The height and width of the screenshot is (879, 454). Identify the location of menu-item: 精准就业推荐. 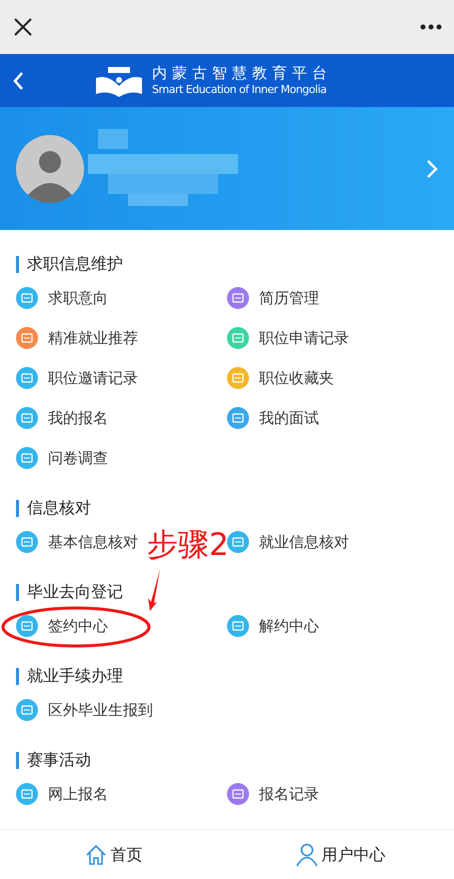
(77, 338).